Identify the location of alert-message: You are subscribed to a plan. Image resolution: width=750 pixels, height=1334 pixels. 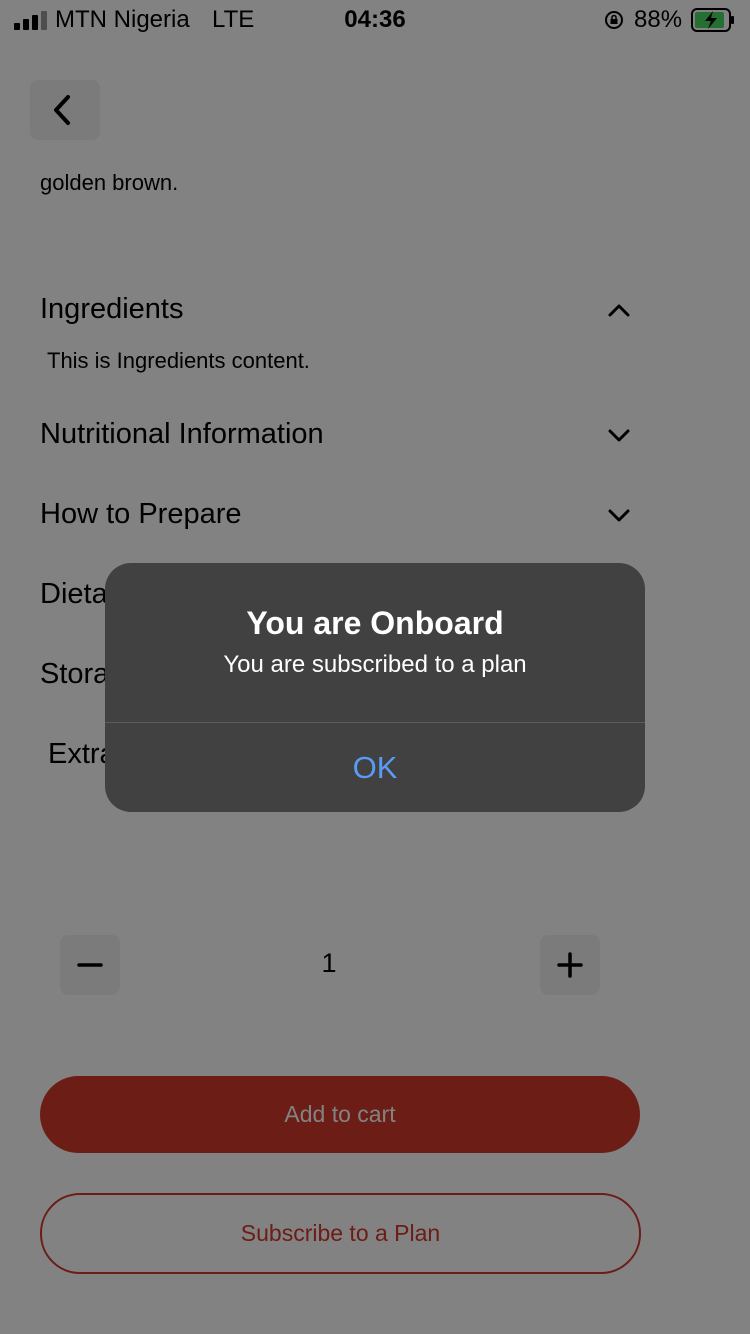
(375, 664).